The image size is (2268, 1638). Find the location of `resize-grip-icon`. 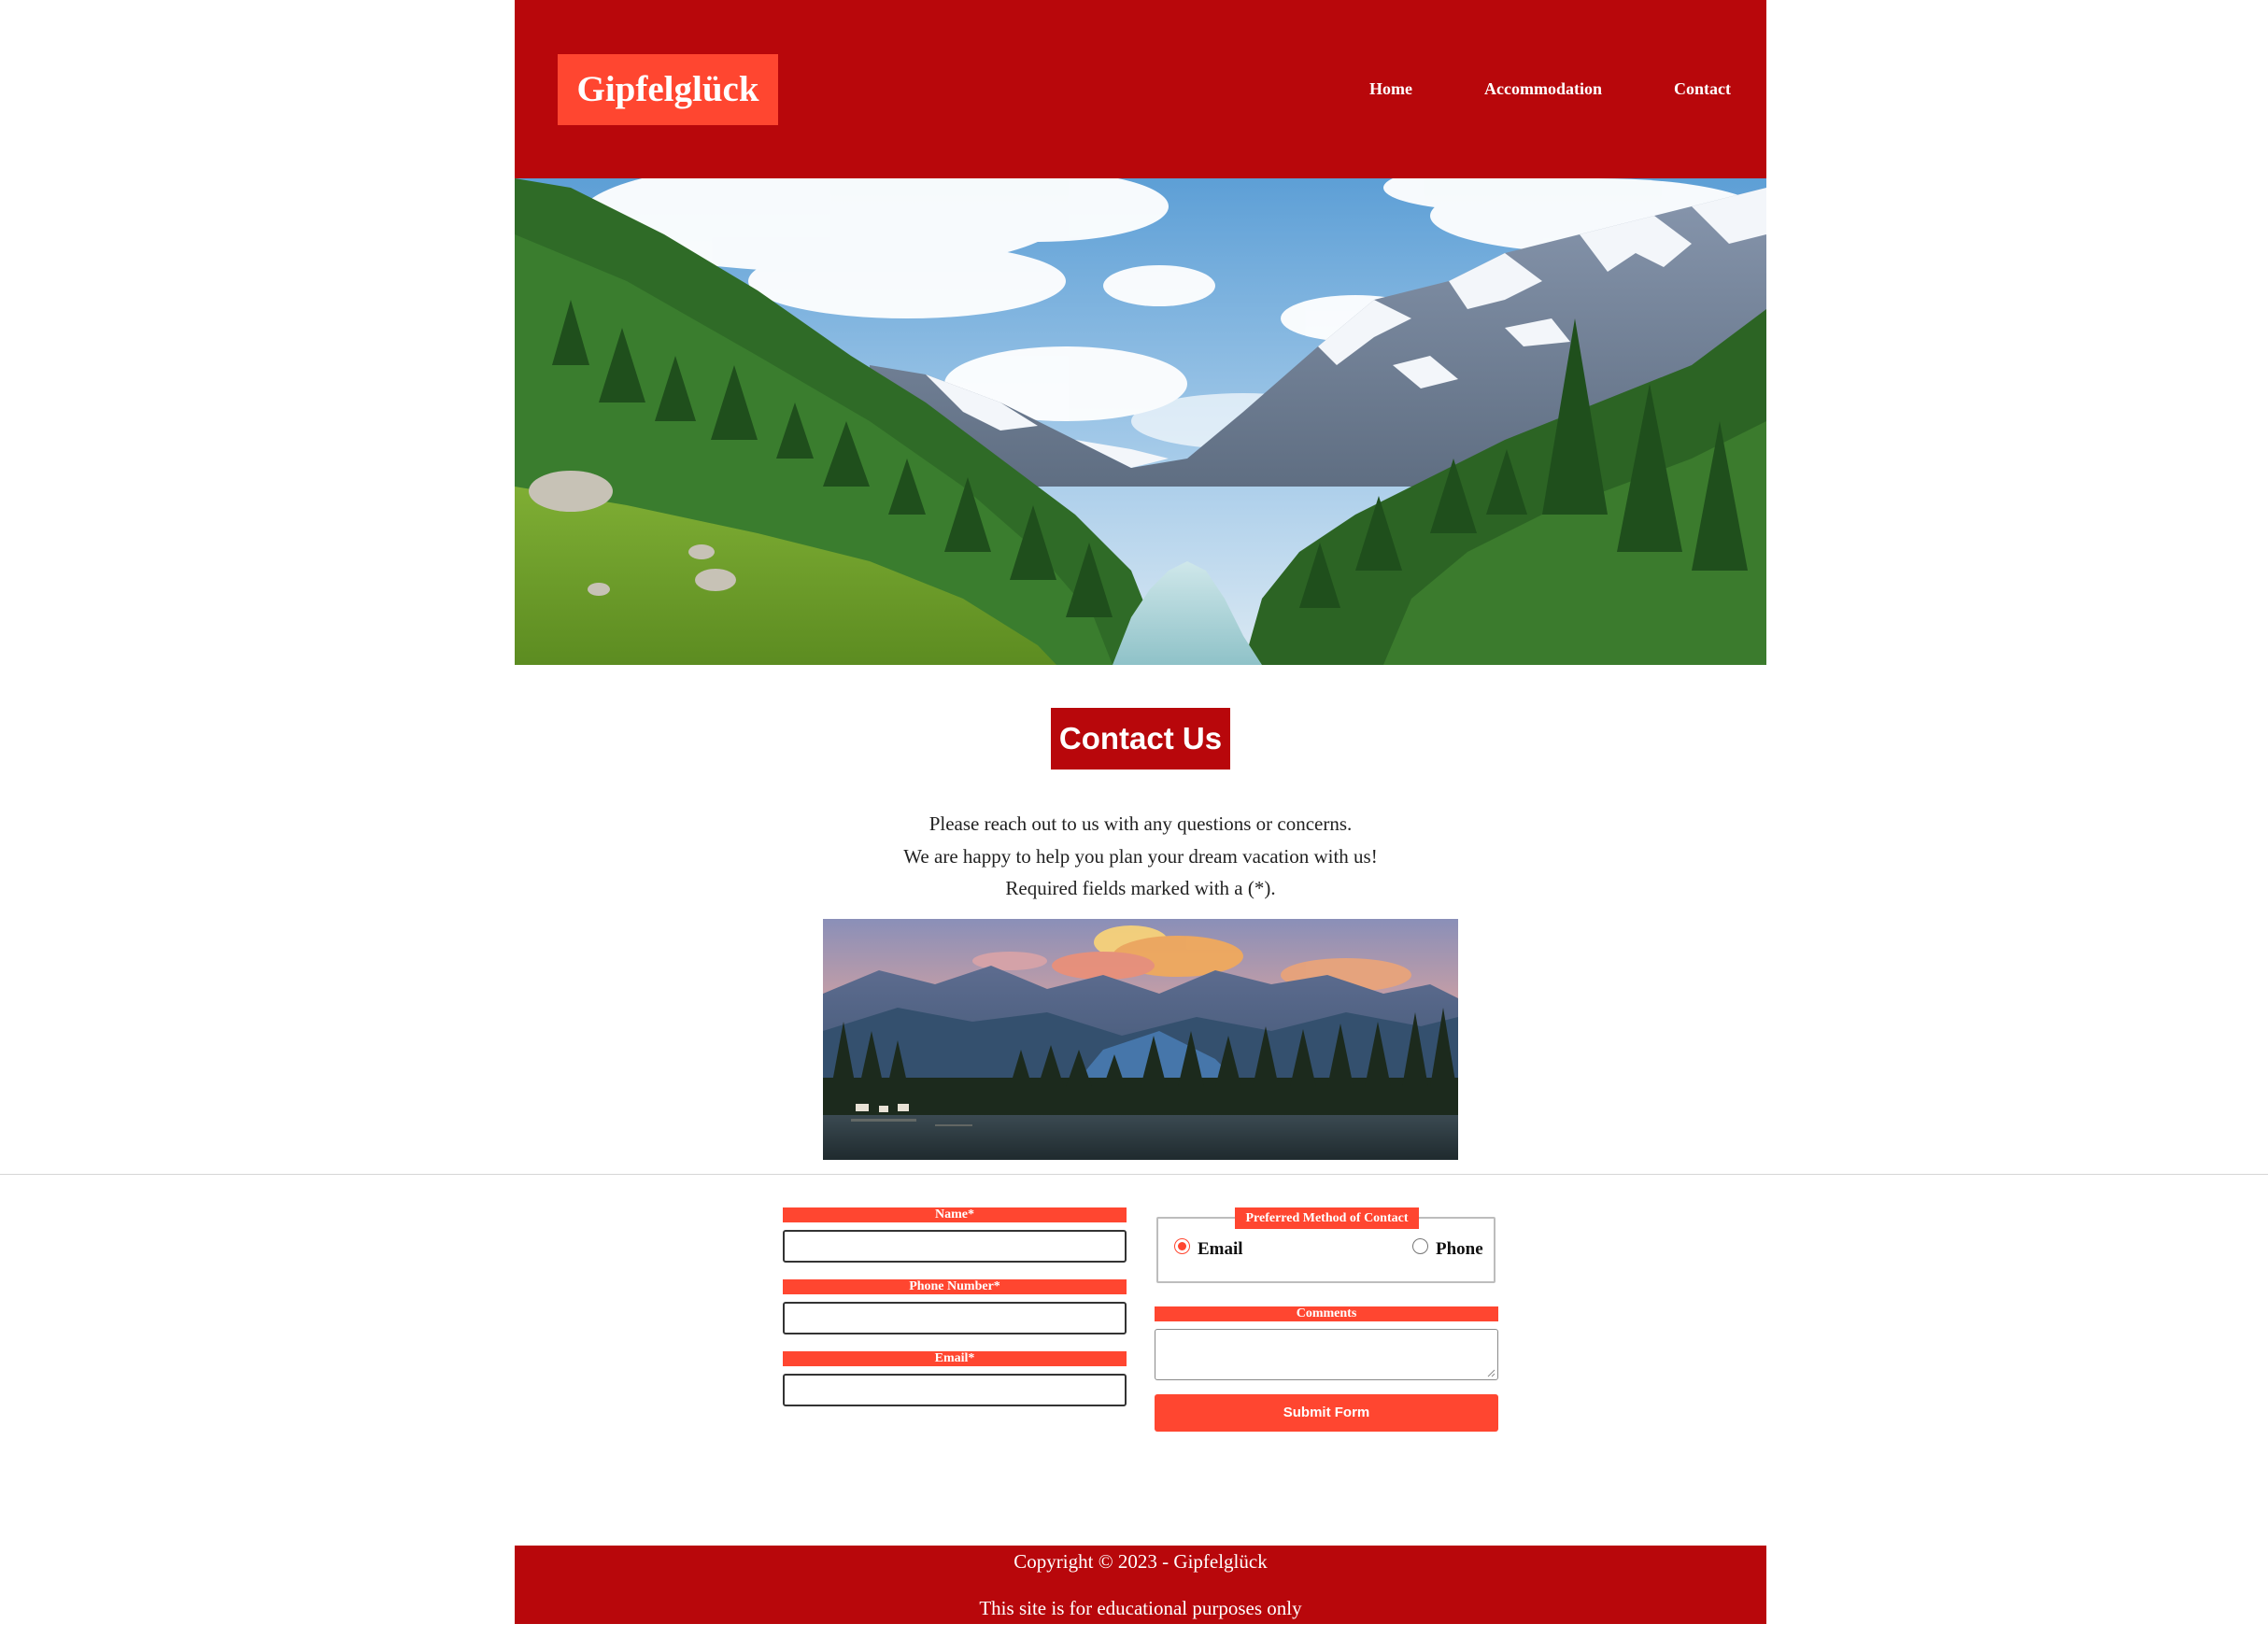

resize-grip-icon is located at coordinates (1491, 1373).